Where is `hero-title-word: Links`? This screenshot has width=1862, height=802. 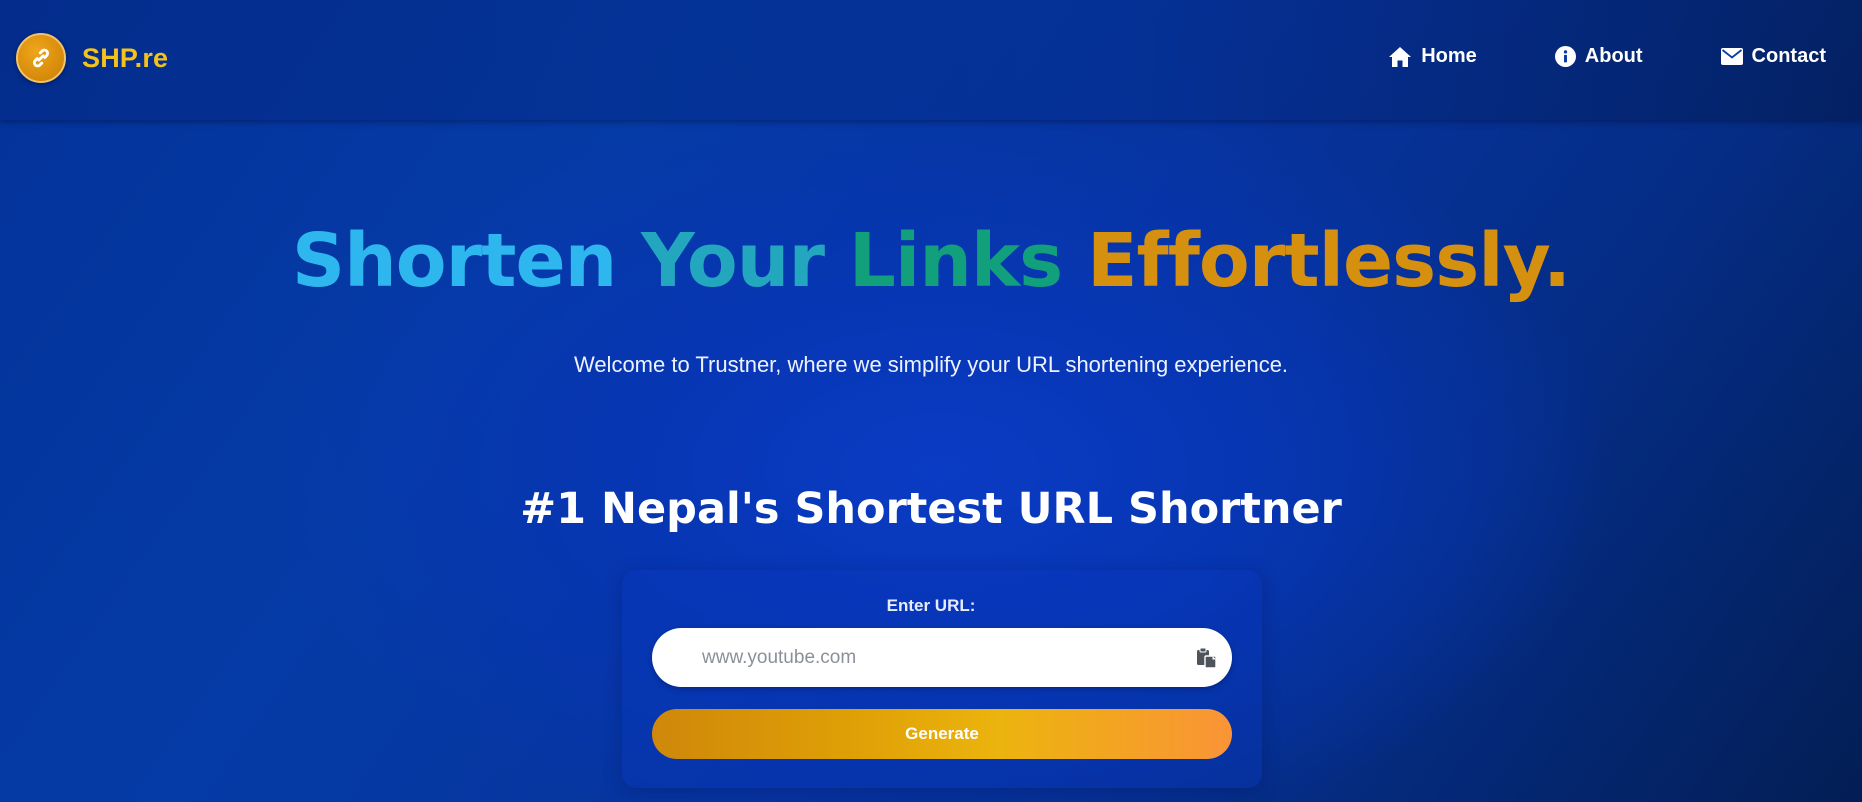
hero-title-word: Links is located at coordinates (955, 261).